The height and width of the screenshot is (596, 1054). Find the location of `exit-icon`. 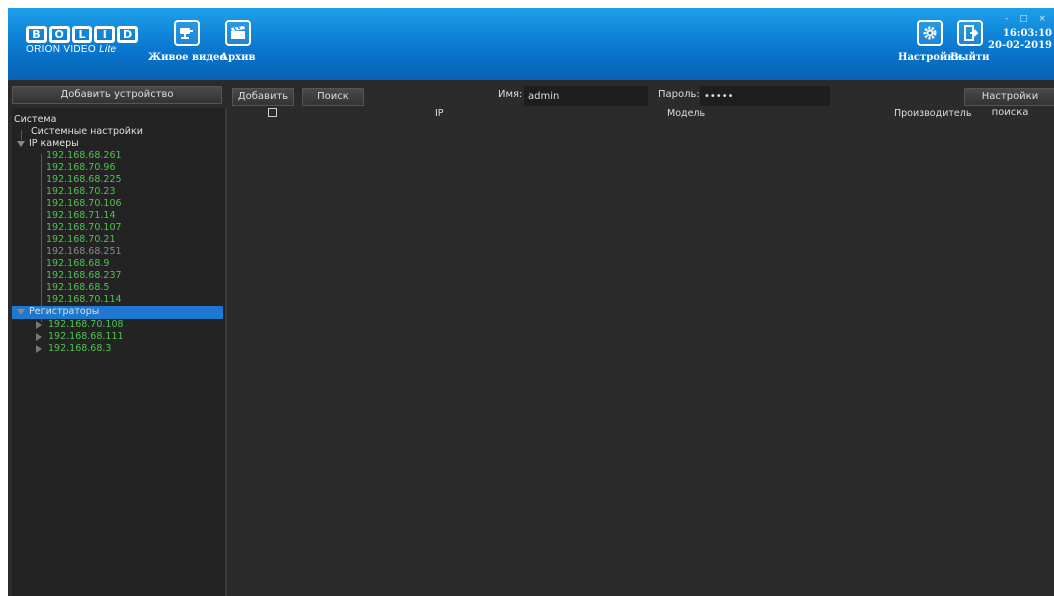

exit-icon is located at coordinates (969, 33).